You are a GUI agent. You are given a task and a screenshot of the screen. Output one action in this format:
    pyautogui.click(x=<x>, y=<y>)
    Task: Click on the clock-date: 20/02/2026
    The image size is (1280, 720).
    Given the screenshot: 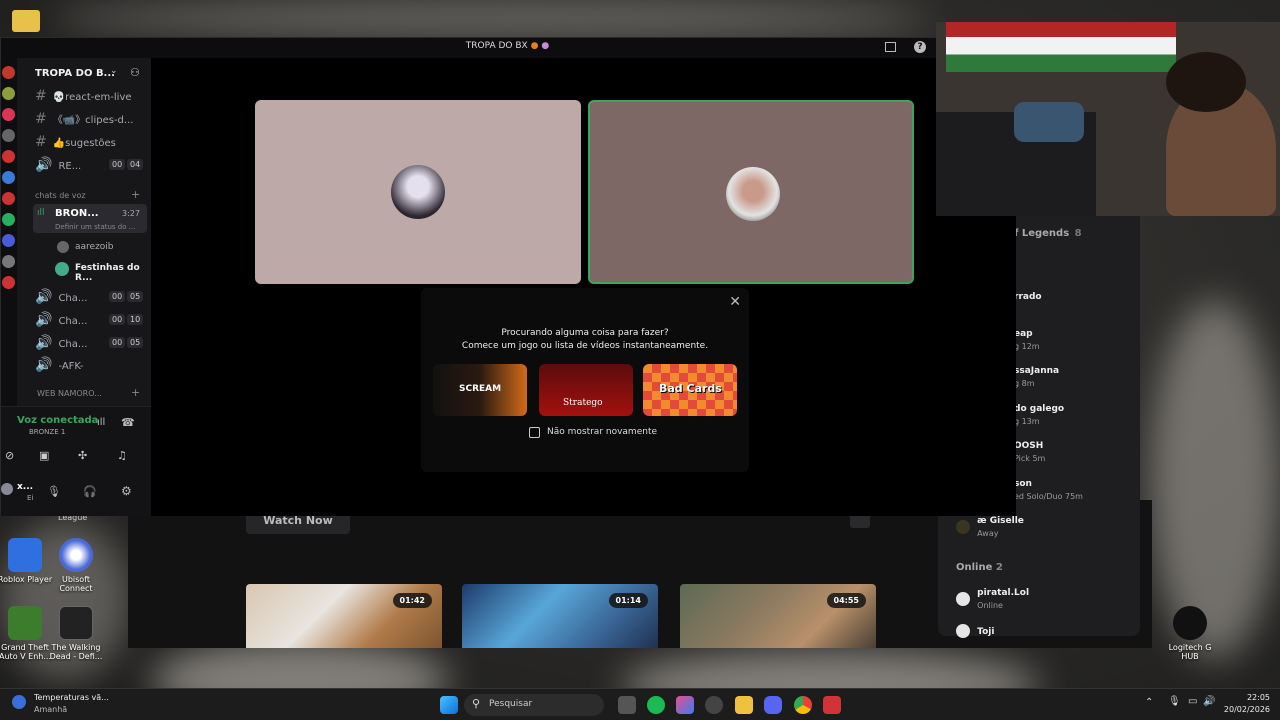 What is the action you would take?
    pyautogui.click(x=1246, y=709)
    